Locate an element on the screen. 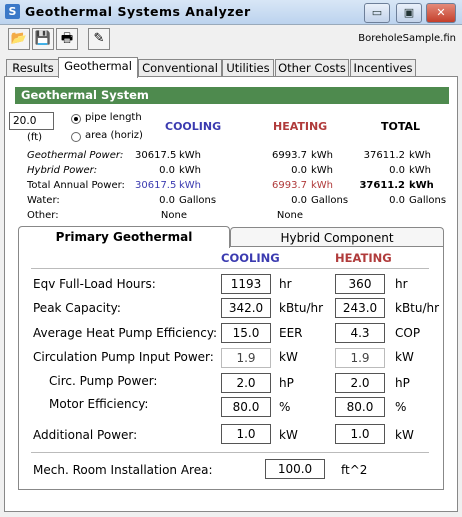 This screenshot has height=517, width=462. circ-pump-power-cooling-input: 2.0 is located at coordinates (246, 383).